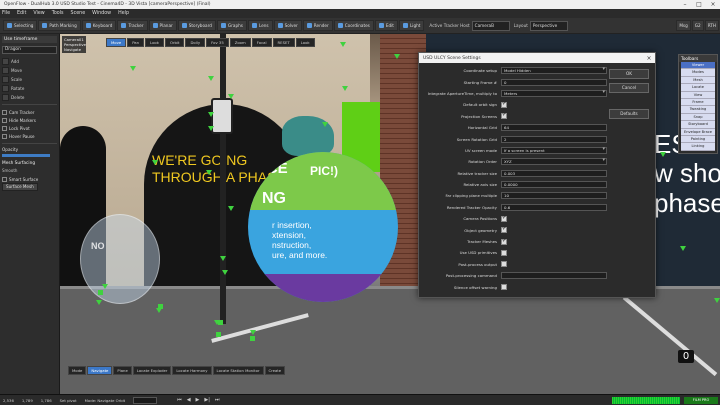 The height and width of the screenshot is (405, 720). Describe the element at coordinates (99, 25) in the screenshot. I see `toolbar-button-keyboard: Keyboard` at that location.